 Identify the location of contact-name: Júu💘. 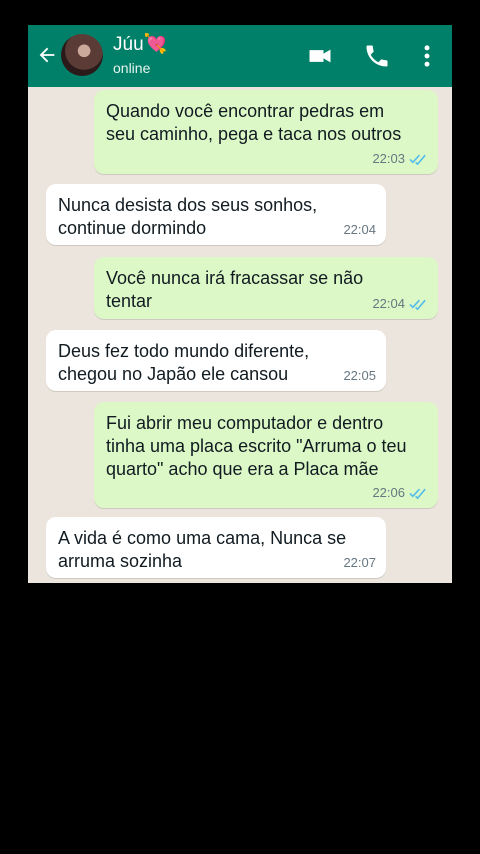
(140, 45).